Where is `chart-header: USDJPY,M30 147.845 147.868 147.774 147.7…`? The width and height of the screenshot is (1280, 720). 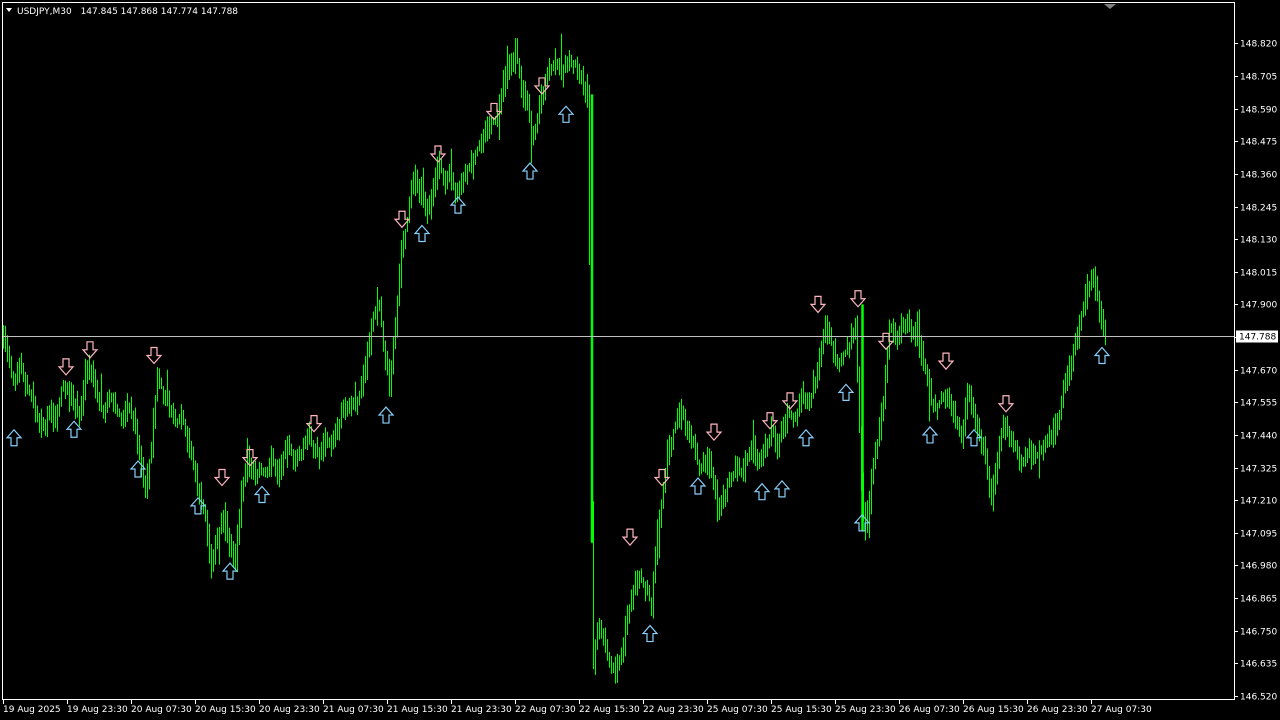
chart-header: USDJPY,M30 147.845 147.868 147.774 147.7… is located at coordinates (122, 12).